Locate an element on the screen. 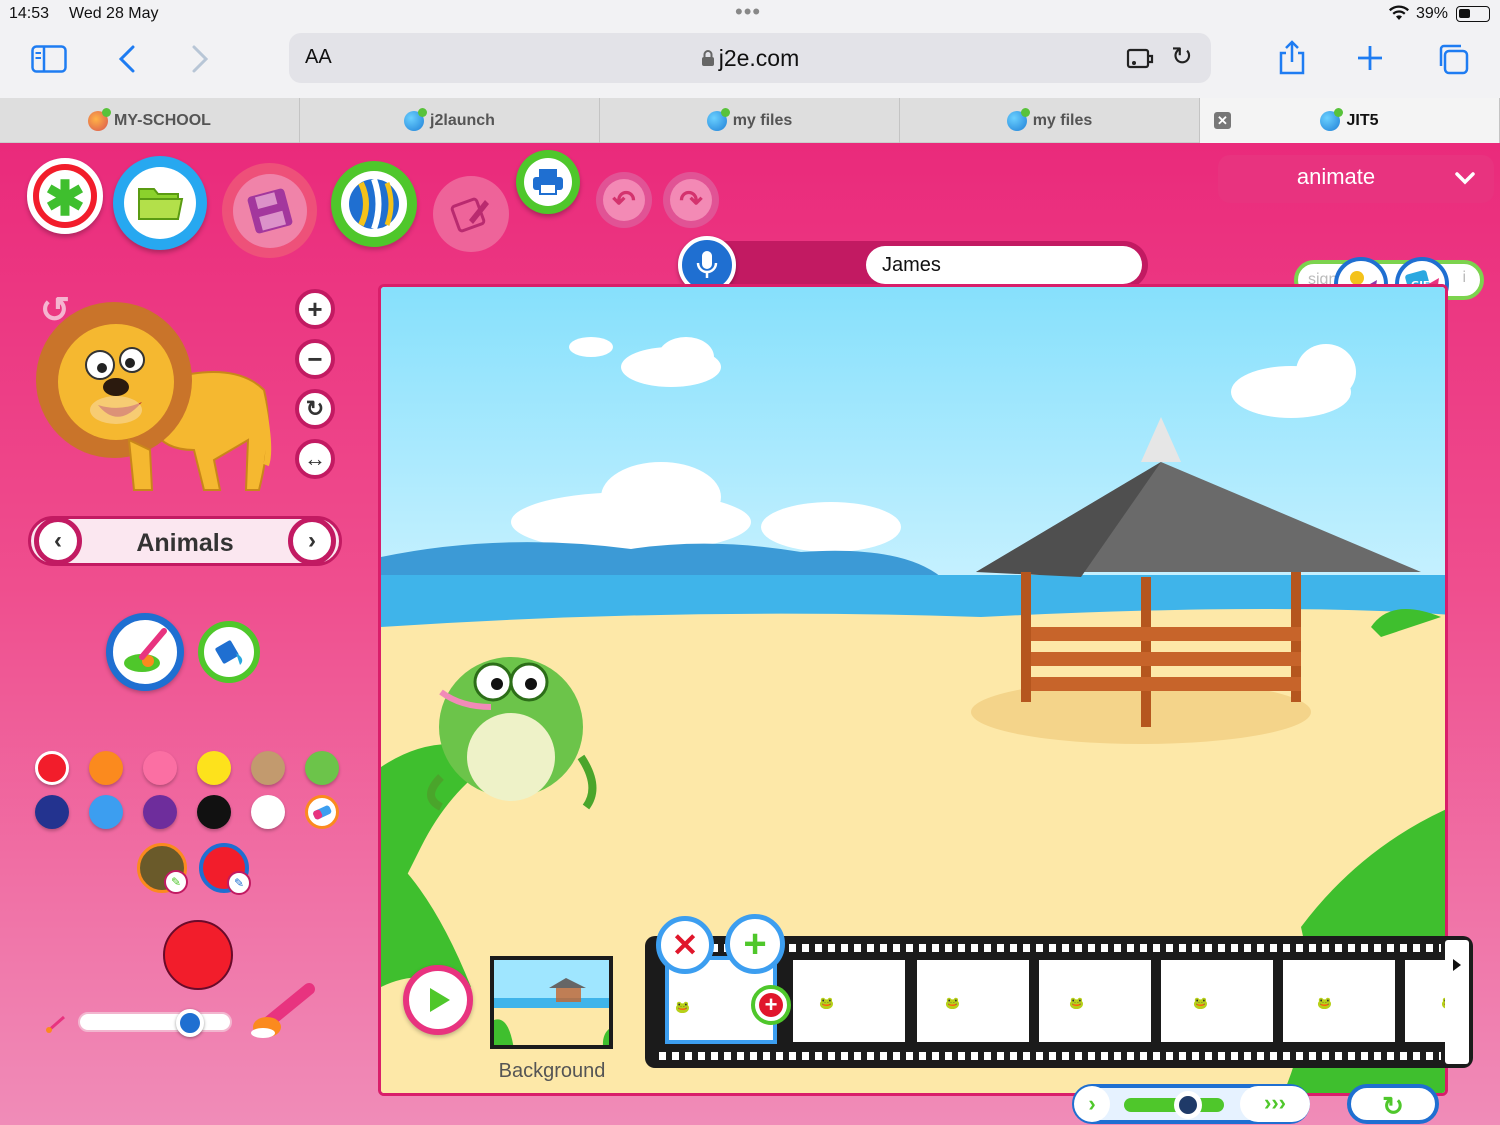 The image size is (1500, 1125). flip-button: ↔ is located at coordinates (315, 459).